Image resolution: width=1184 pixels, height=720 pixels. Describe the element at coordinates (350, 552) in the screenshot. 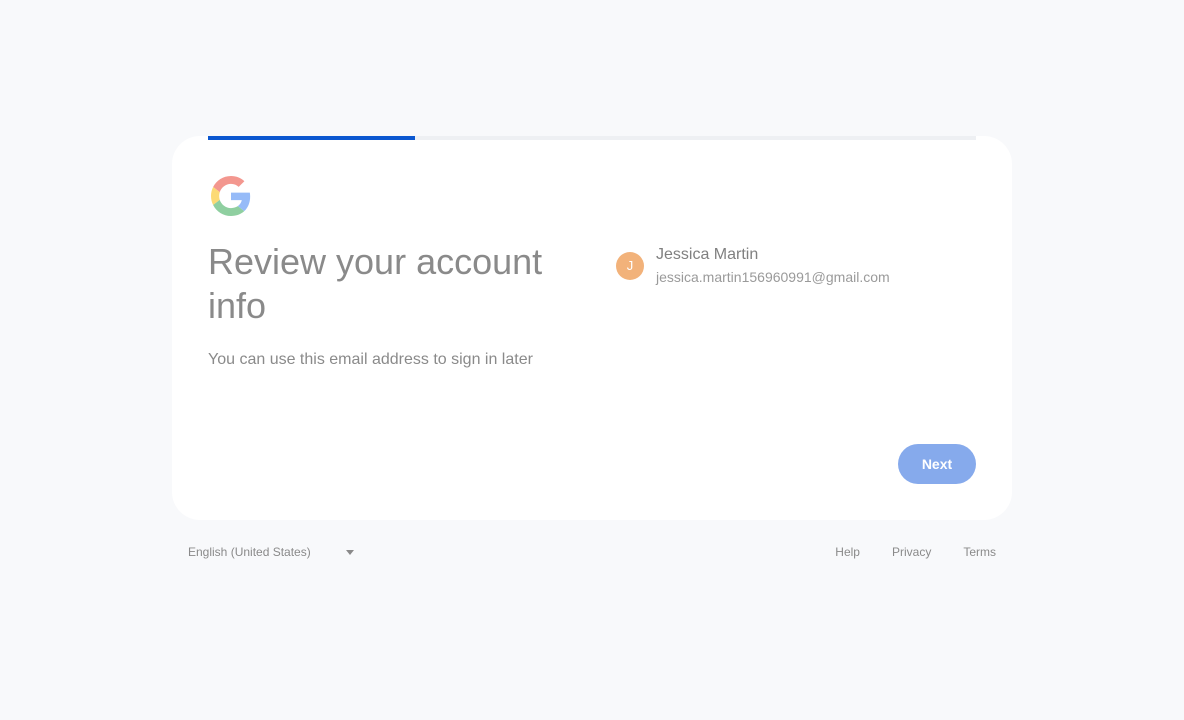

I see `caret-down-icon` at that location.